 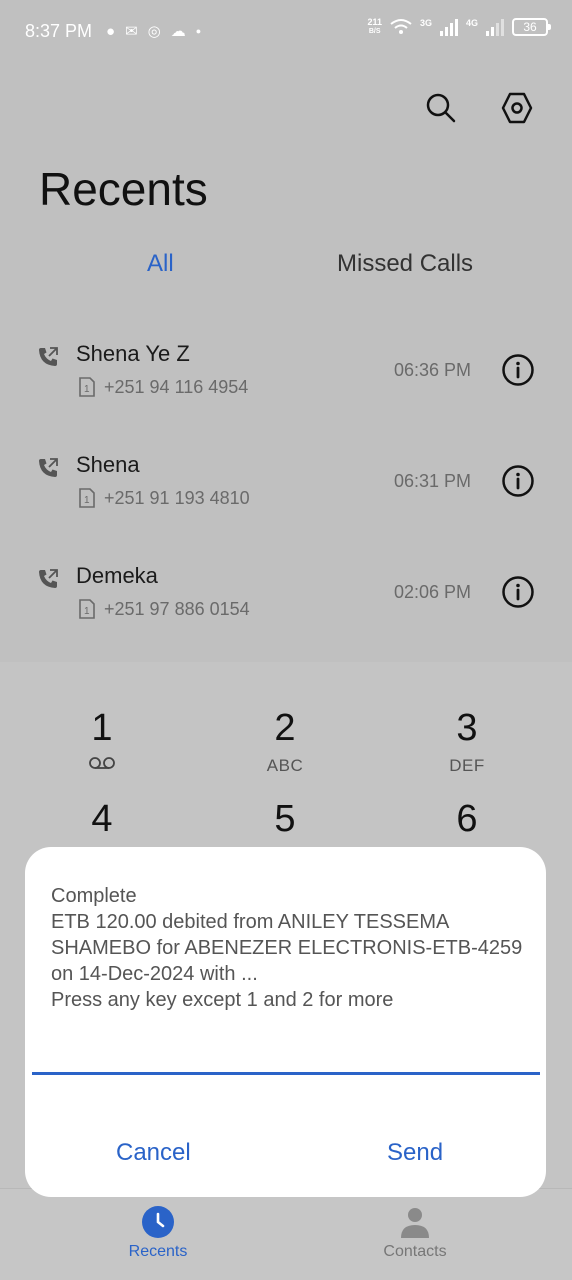 I want to click on status-bar: 8:37 PM ● ✉ ◎ ☁ ● 211 B/S 3G 4G 36, so click(x=286, y=32).